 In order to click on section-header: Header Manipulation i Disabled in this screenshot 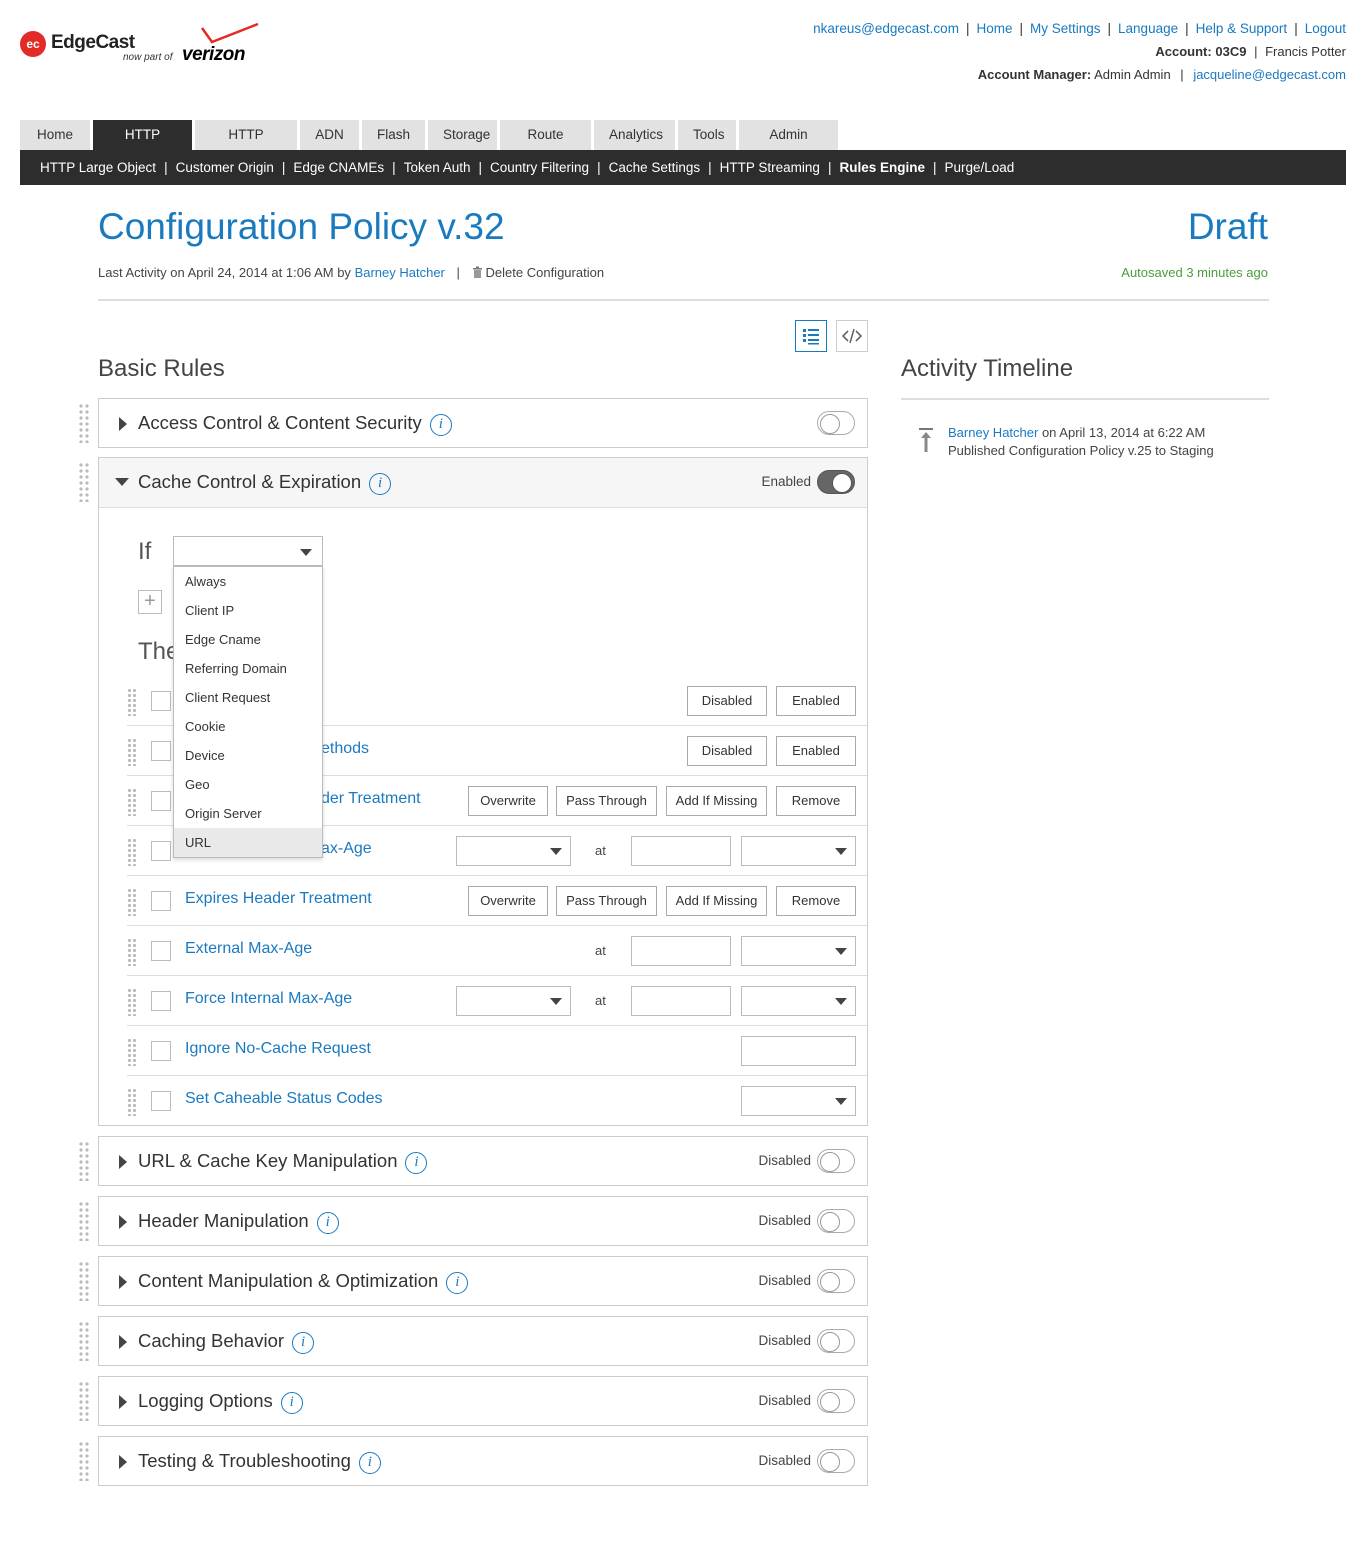, I will do `click(483, 1221)`.